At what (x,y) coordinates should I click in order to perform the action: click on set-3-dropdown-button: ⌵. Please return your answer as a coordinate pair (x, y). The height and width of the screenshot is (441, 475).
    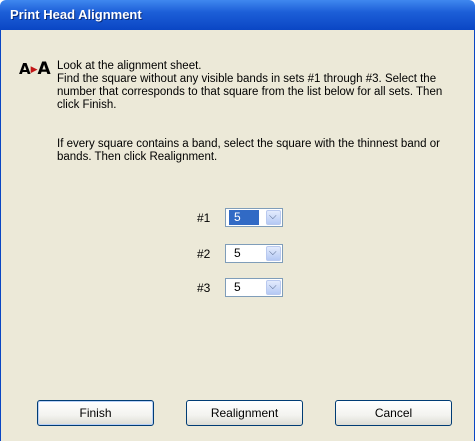
    Looking at the image, I should click on (273, 287).